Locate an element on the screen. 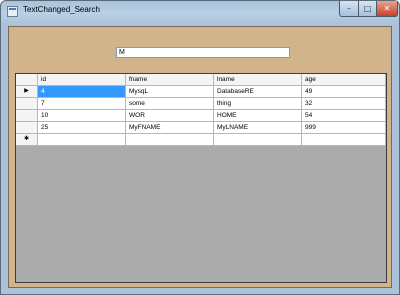  cell-lname: DatabaseRE is located at coordinates (258, 92).